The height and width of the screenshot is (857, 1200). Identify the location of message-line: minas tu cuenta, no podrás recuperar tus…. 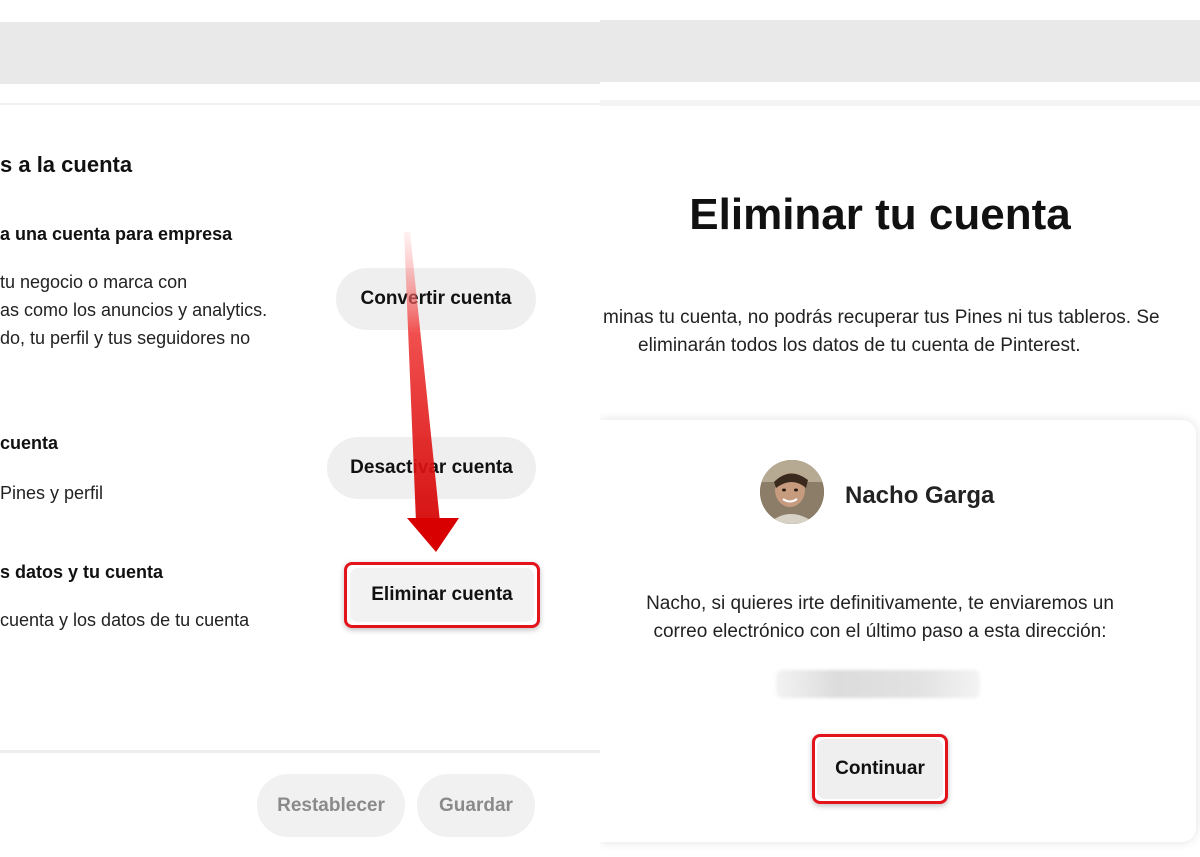
(881, 317).